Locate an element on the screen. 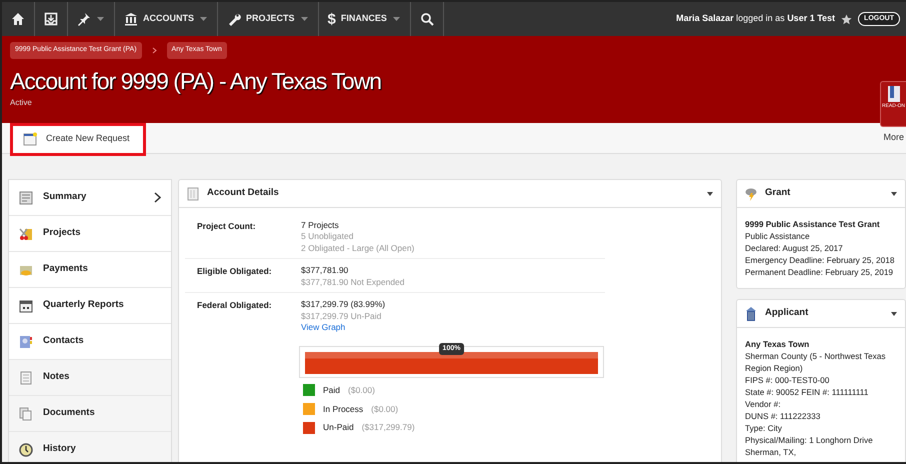 The image size is (906, 464). star-icon is located at coordinates (846, 19).